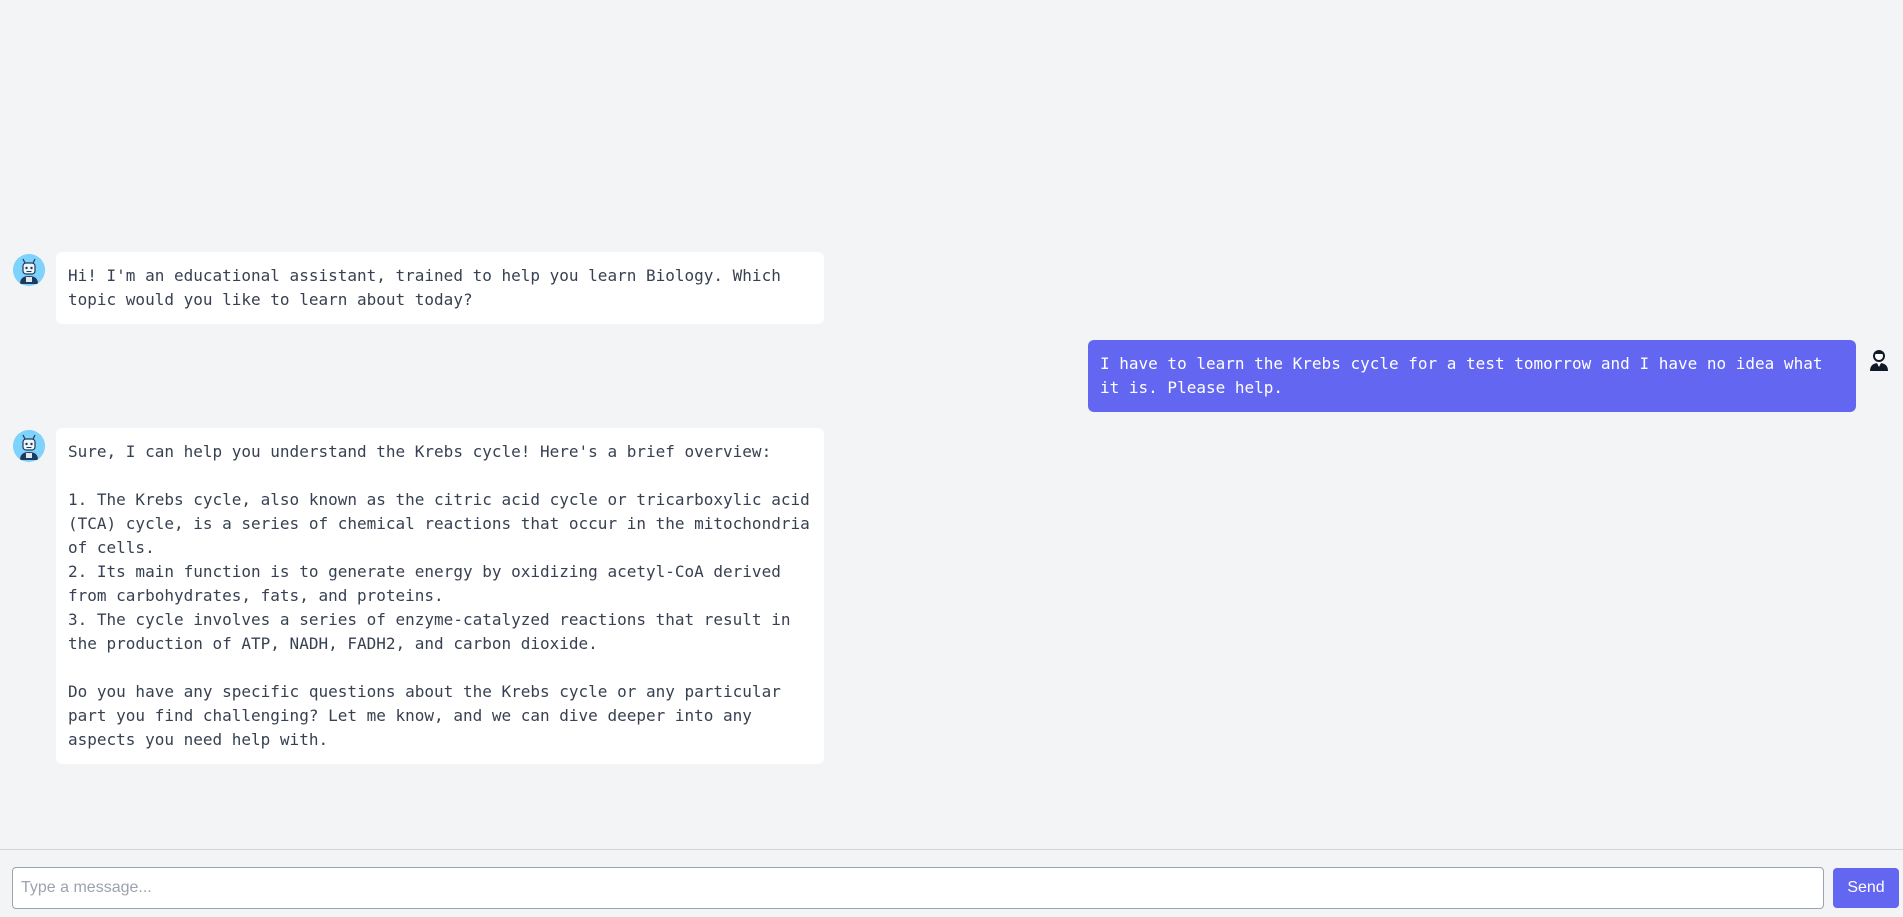  What do you see at coordinates (918, 888) in the screenshot?
I see `message-input` at bounding box center [918, 888].